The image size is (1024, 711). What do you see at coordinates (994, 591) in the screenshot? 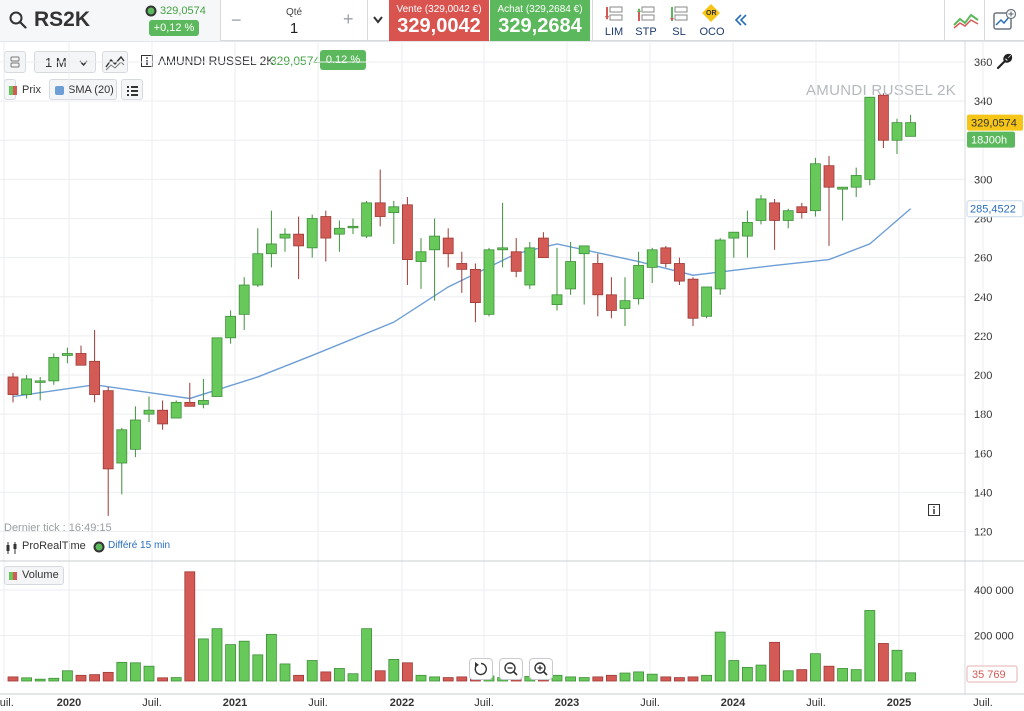
I see `volume-tick-label: 400 000` at bounding box center [994, 591].